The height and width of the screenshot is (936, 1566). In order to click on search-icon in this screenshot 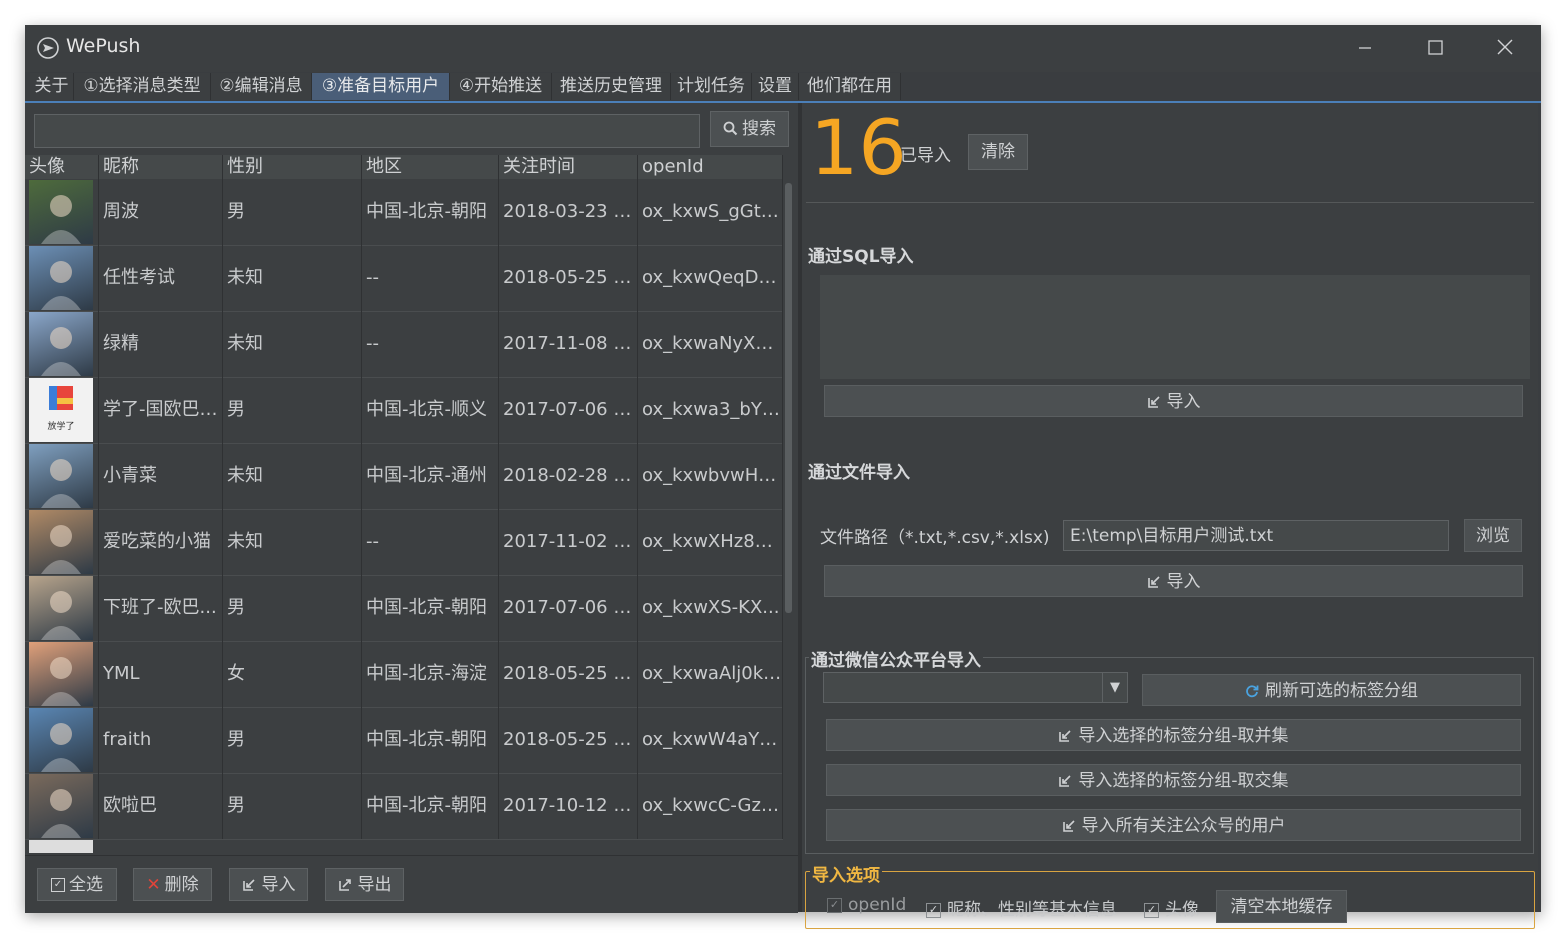, I will do `click(730, 128)`.